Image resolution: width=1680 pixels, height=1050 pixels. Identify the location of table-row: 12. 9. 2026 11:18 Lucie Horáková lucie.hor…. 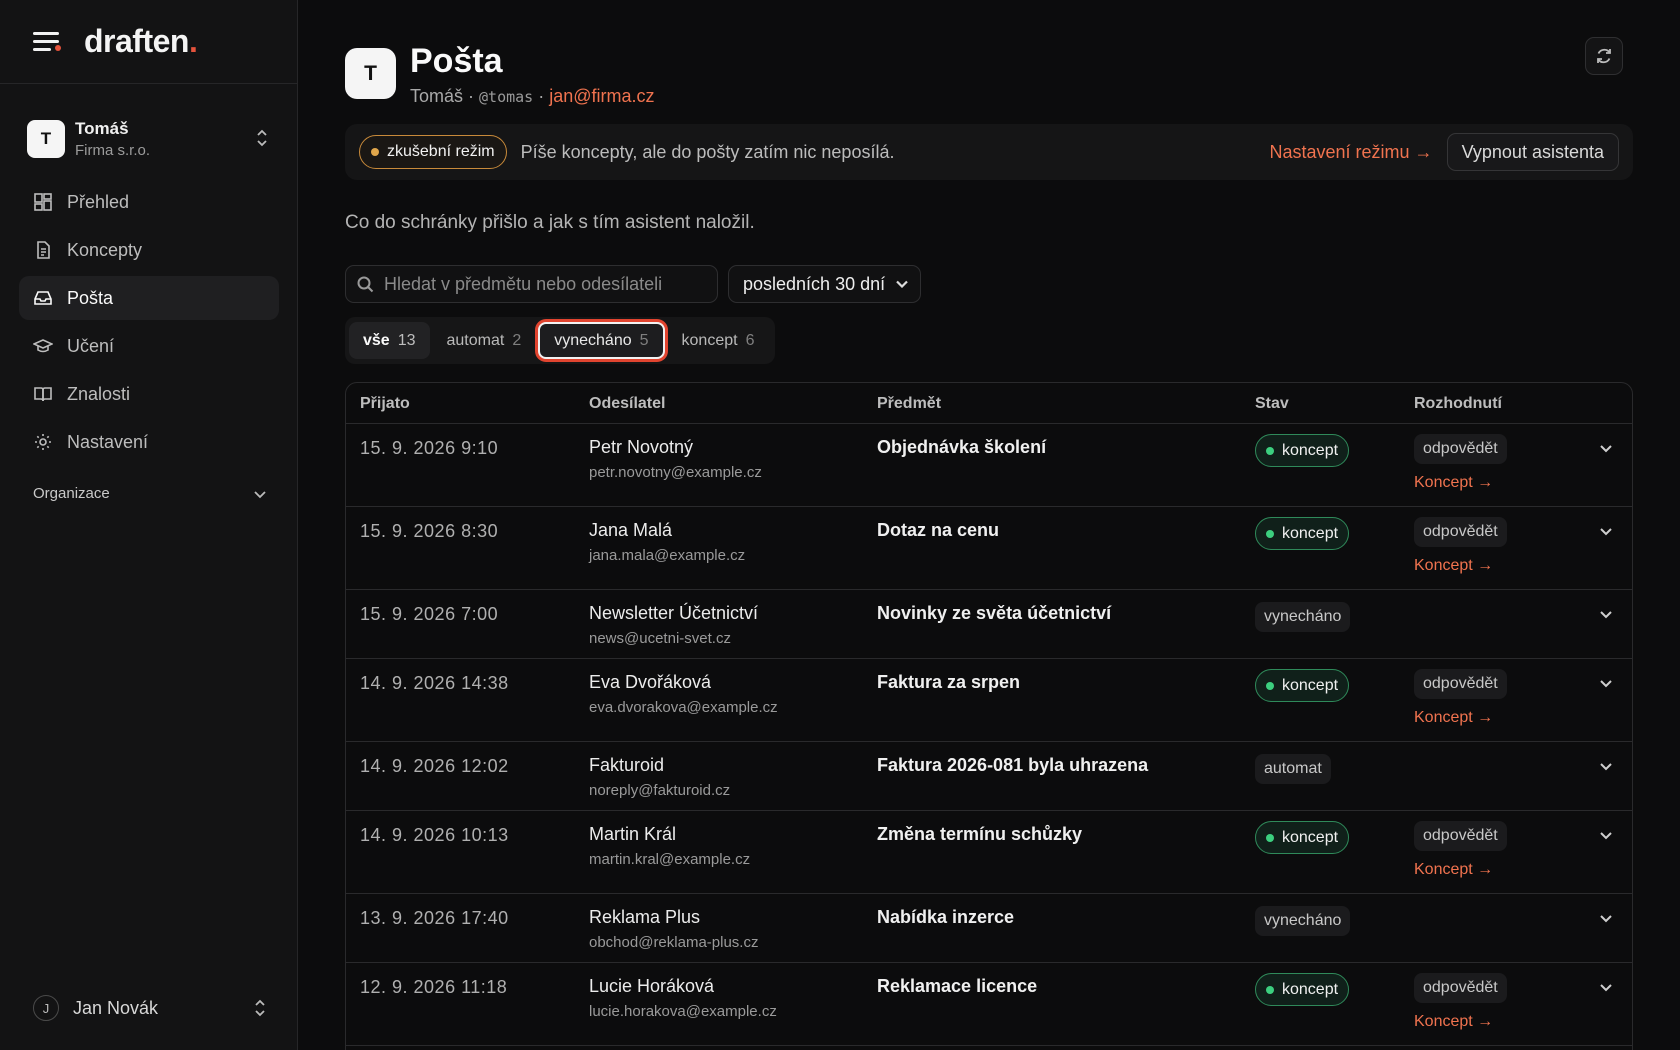
(989, 1004).